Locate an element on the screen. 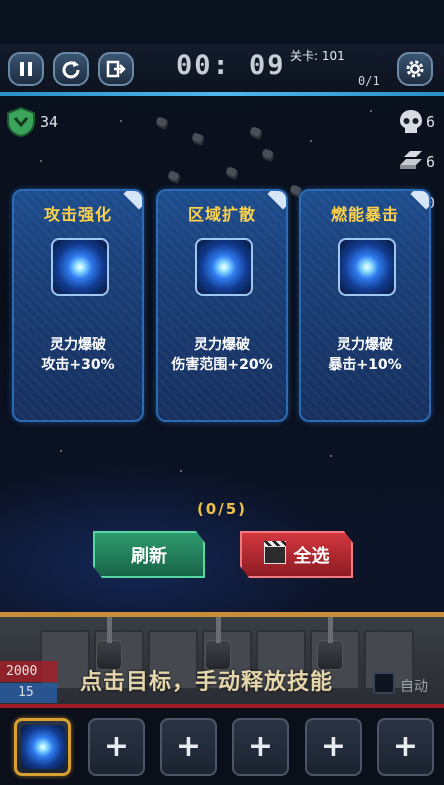 This screenshot has width=444, height=785. skill-slot-2: + is located at coordinates (116, 747).